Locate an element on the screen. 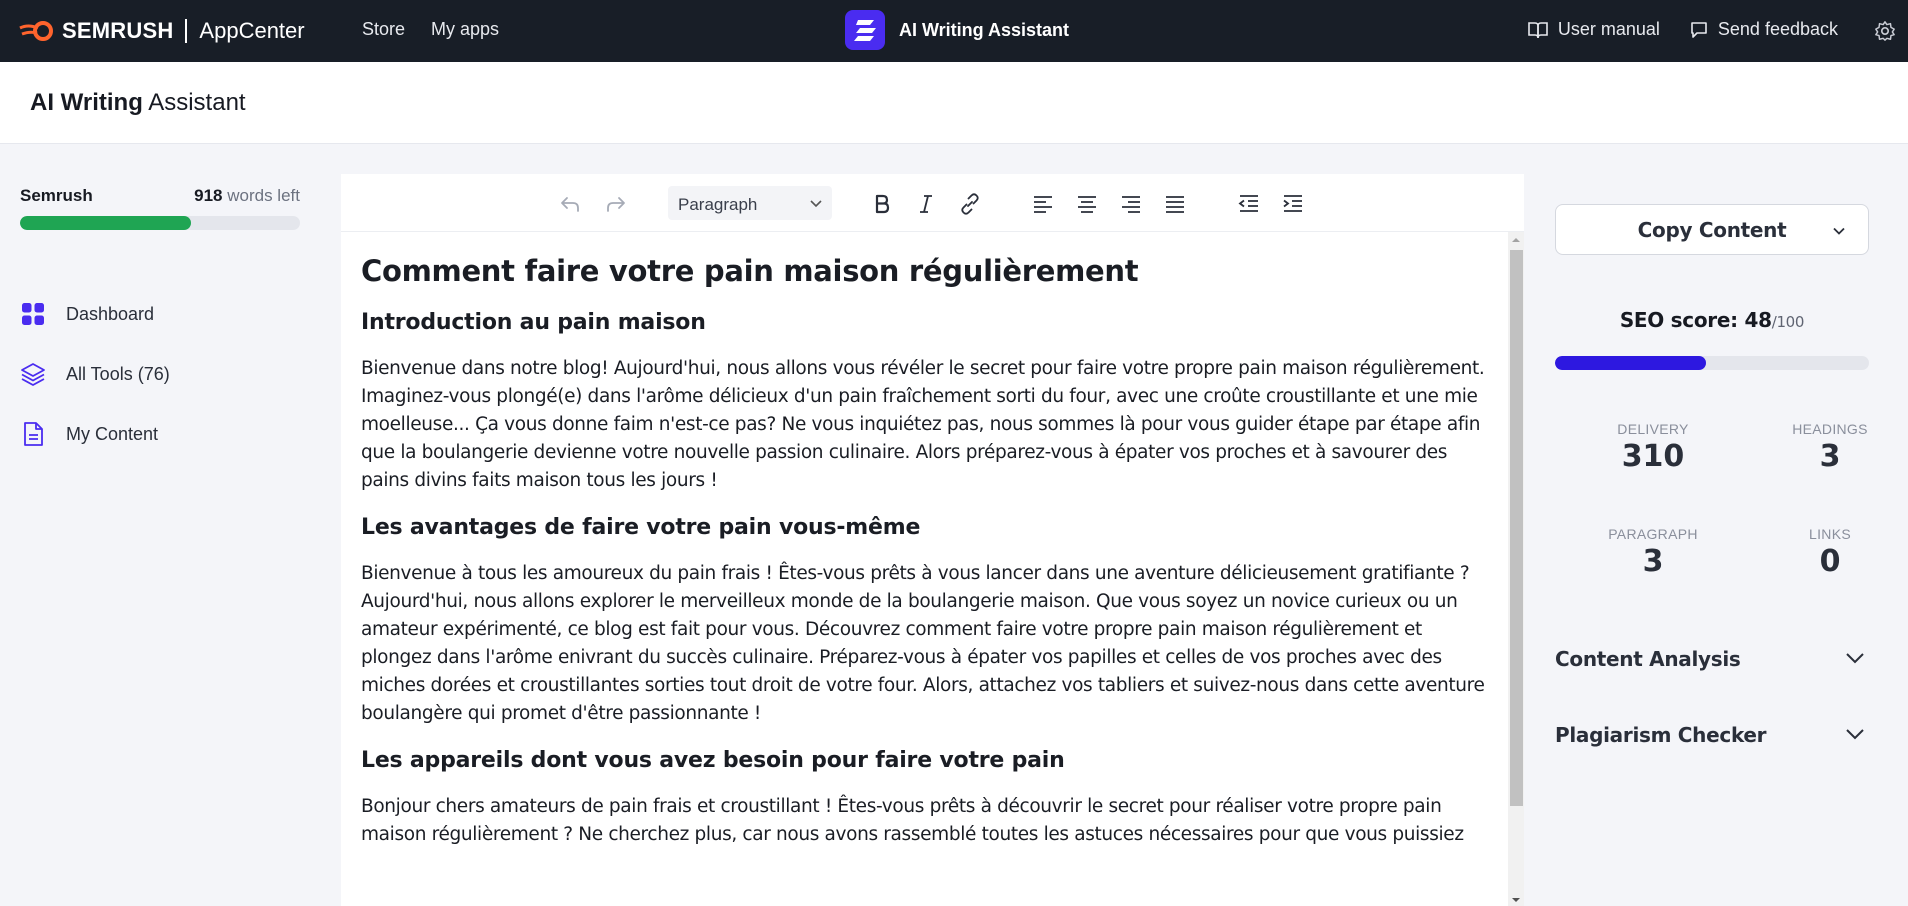 Image resolution: width=1908 pixels, height=906 pixels. semrush-flame-icon is located at coordinates (36, 31).